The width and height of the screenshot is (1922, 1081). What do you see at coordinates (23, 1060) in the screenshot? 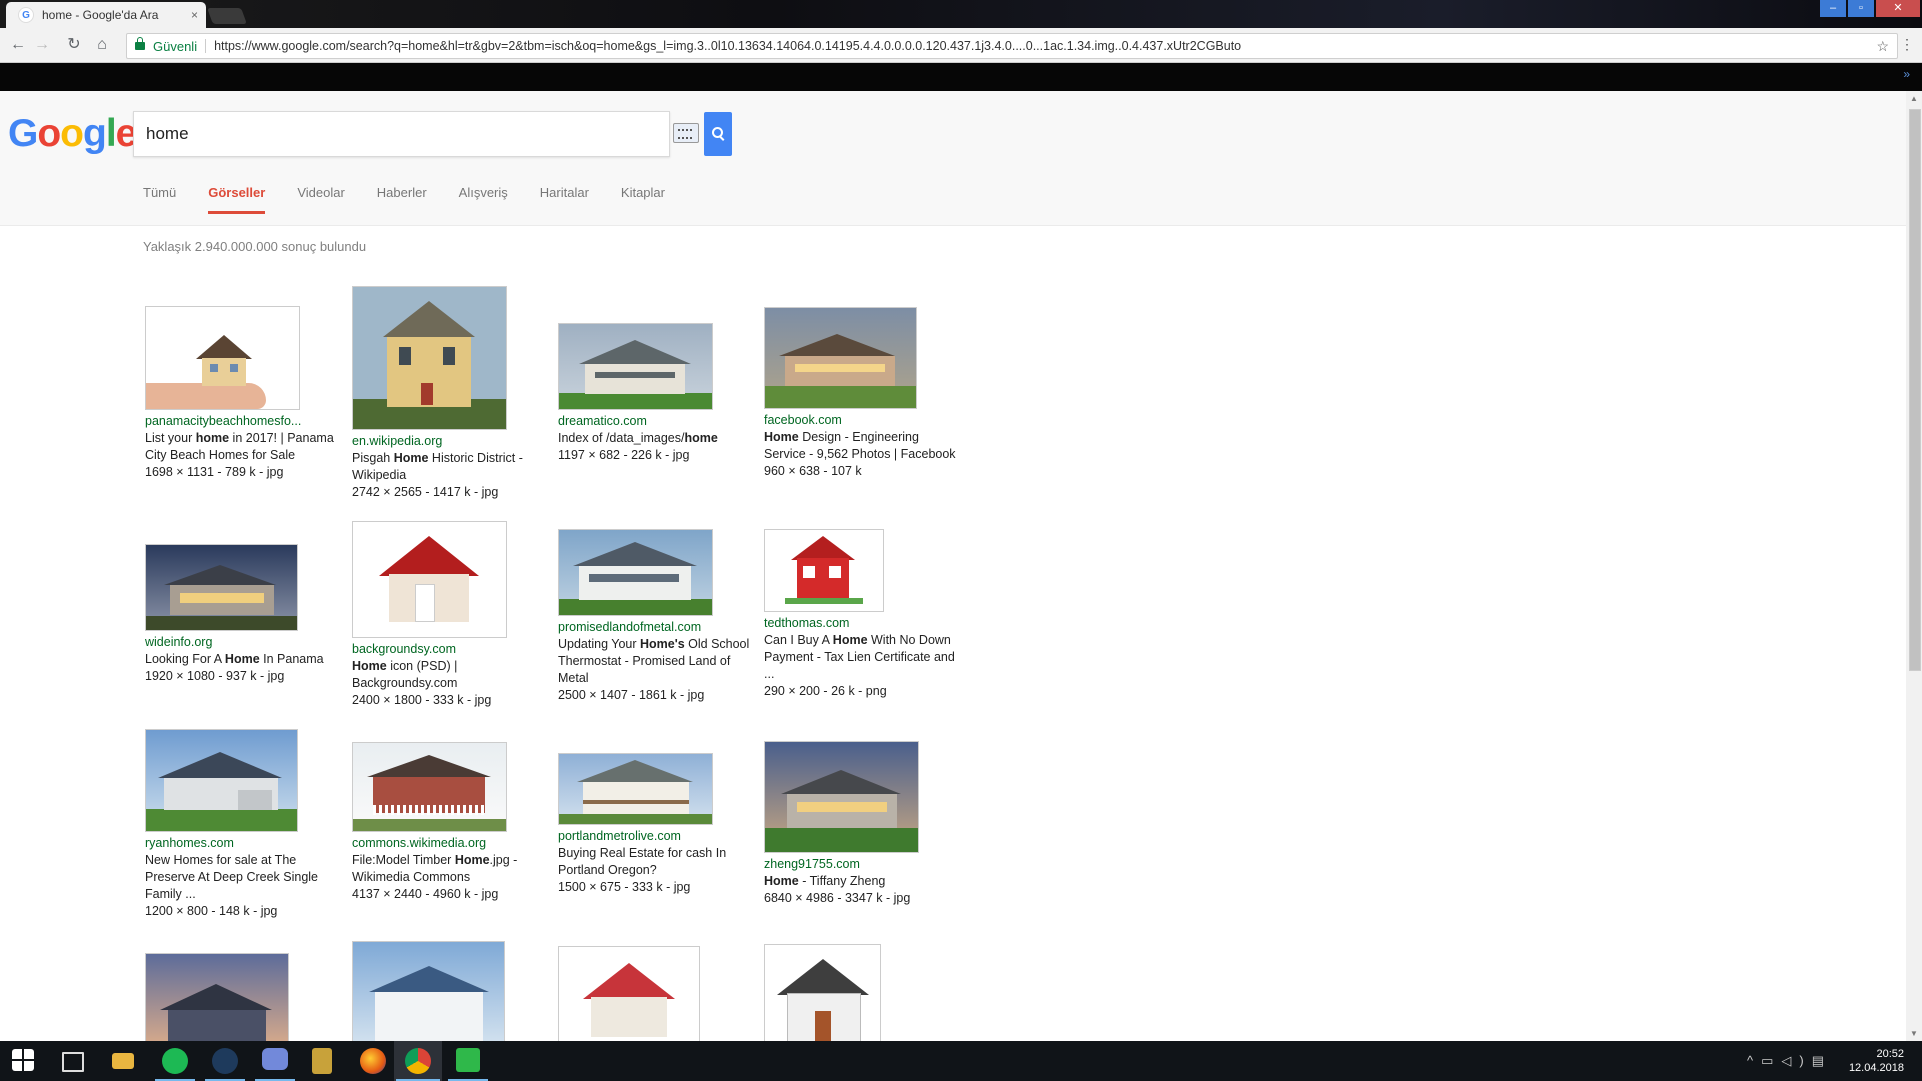
I see `windows-start-icon` at bounding box center [23, 1060].